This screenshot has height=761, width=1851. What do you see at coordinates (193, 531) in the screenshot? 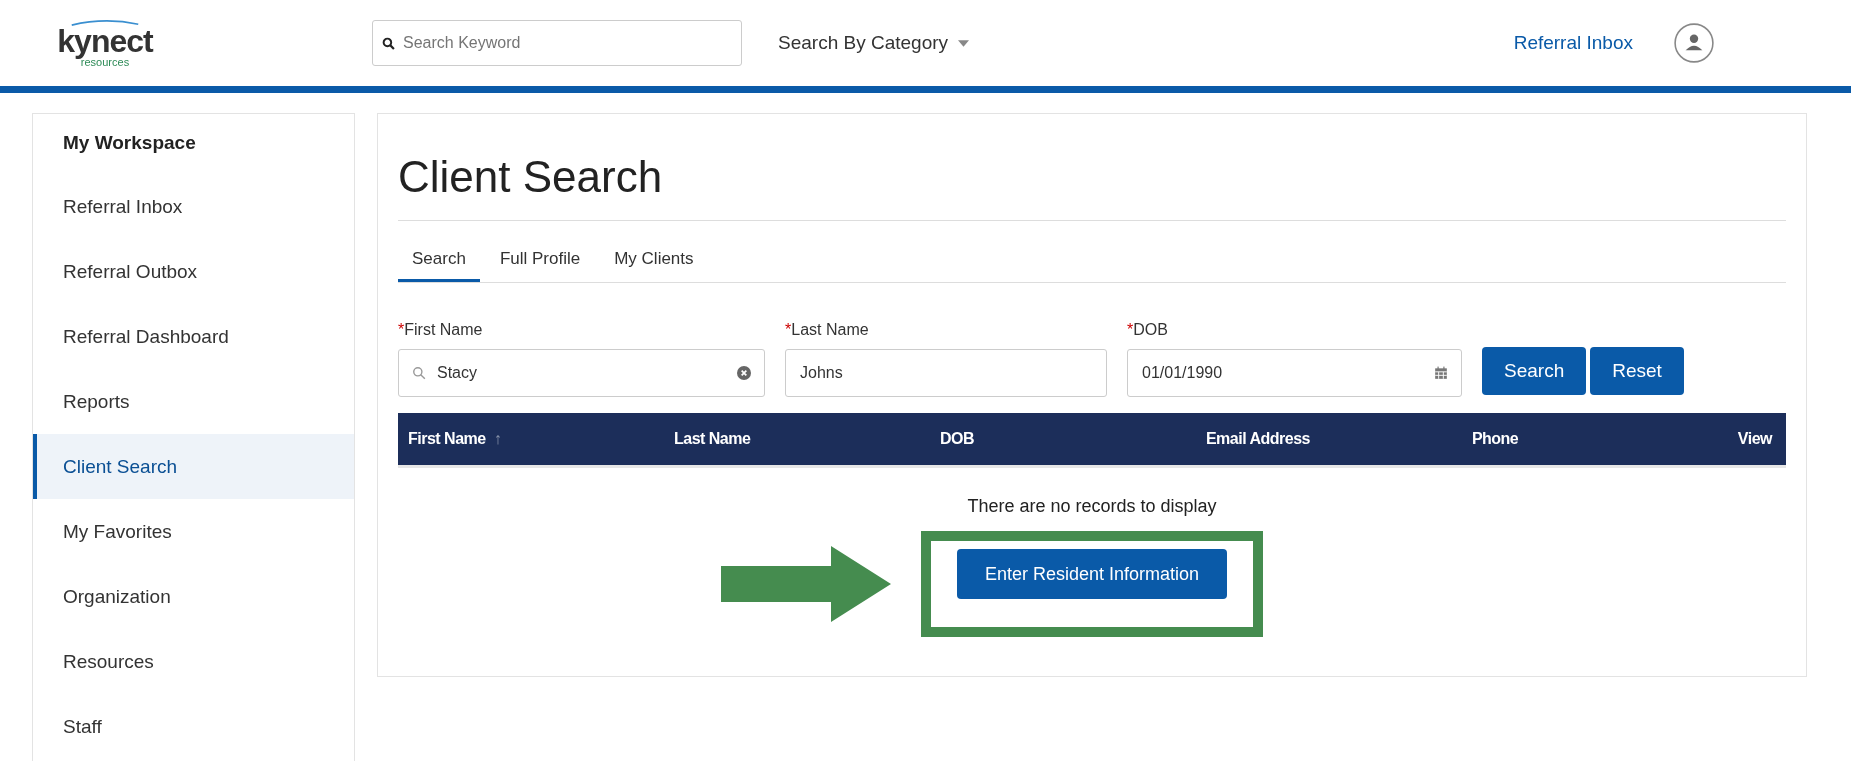
I see `sidebar-item: My Favorites` at bounding box center [193, 531].